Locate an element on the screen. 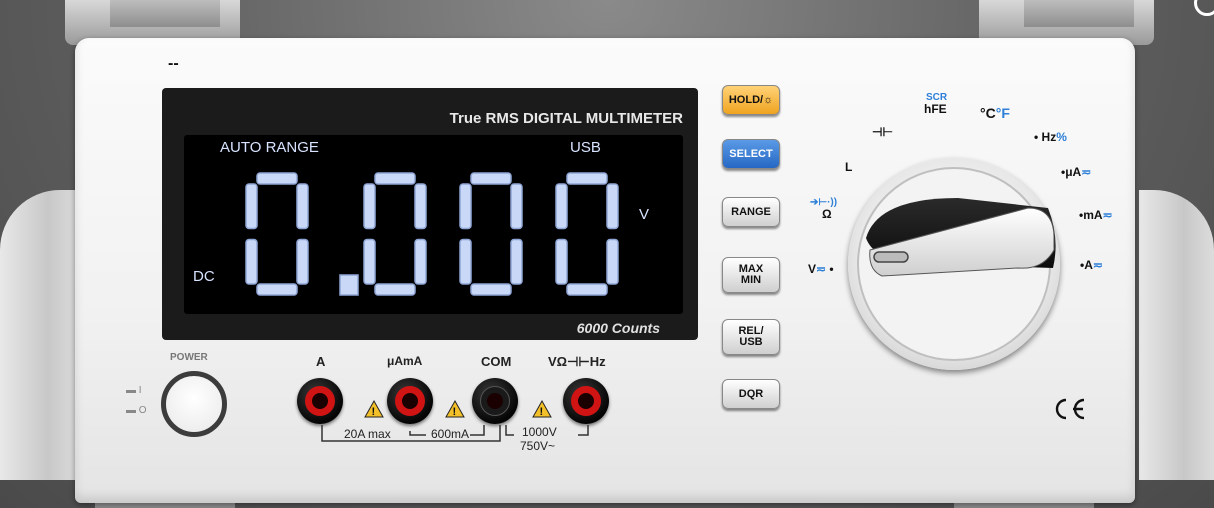  power-button is located at coordinates (194, 404).